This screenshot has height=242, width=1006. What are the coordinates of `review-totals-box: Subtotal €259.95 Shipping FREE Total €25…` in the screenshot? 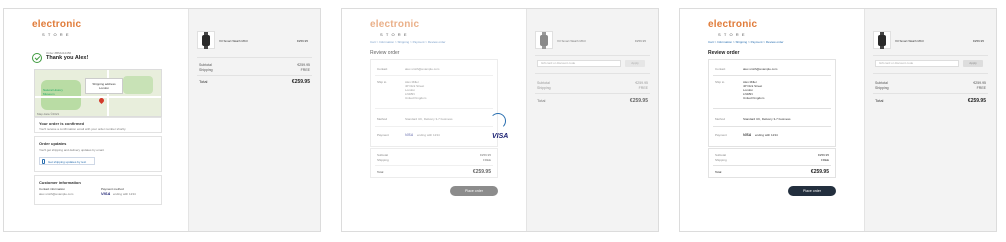 It's located at (772, 163).